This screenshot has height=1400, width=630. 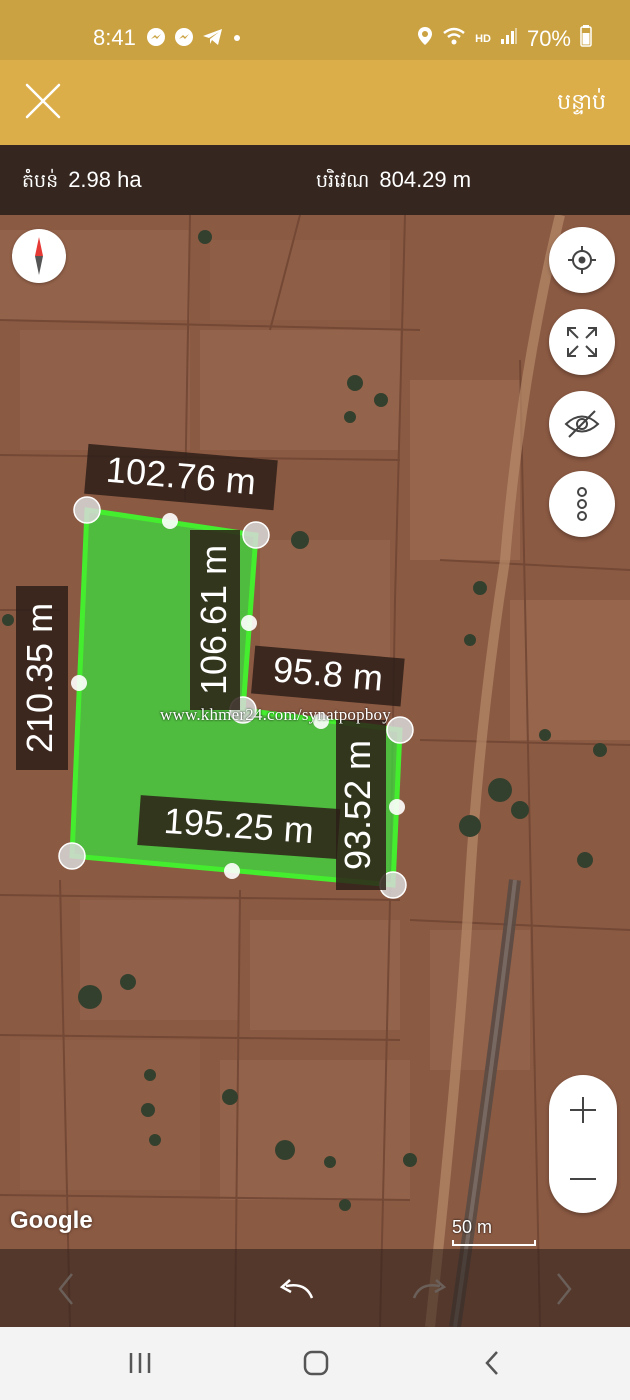 I want to click on plus-icon, so click(x=583, y=1109).